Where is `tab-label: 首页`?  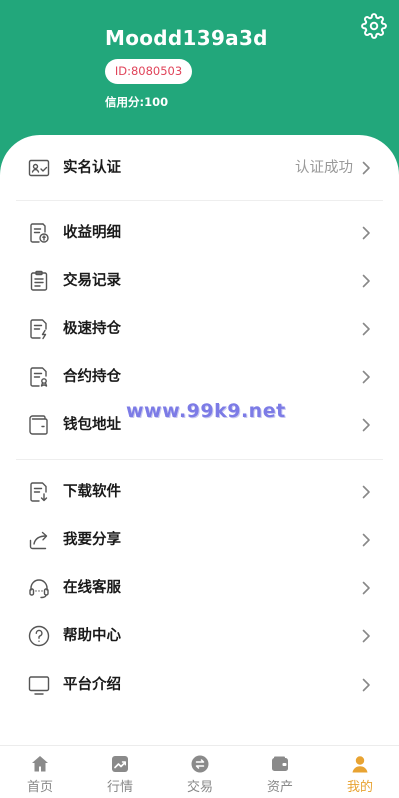
tab-label: 首页 is located at coordinates (39, 787).